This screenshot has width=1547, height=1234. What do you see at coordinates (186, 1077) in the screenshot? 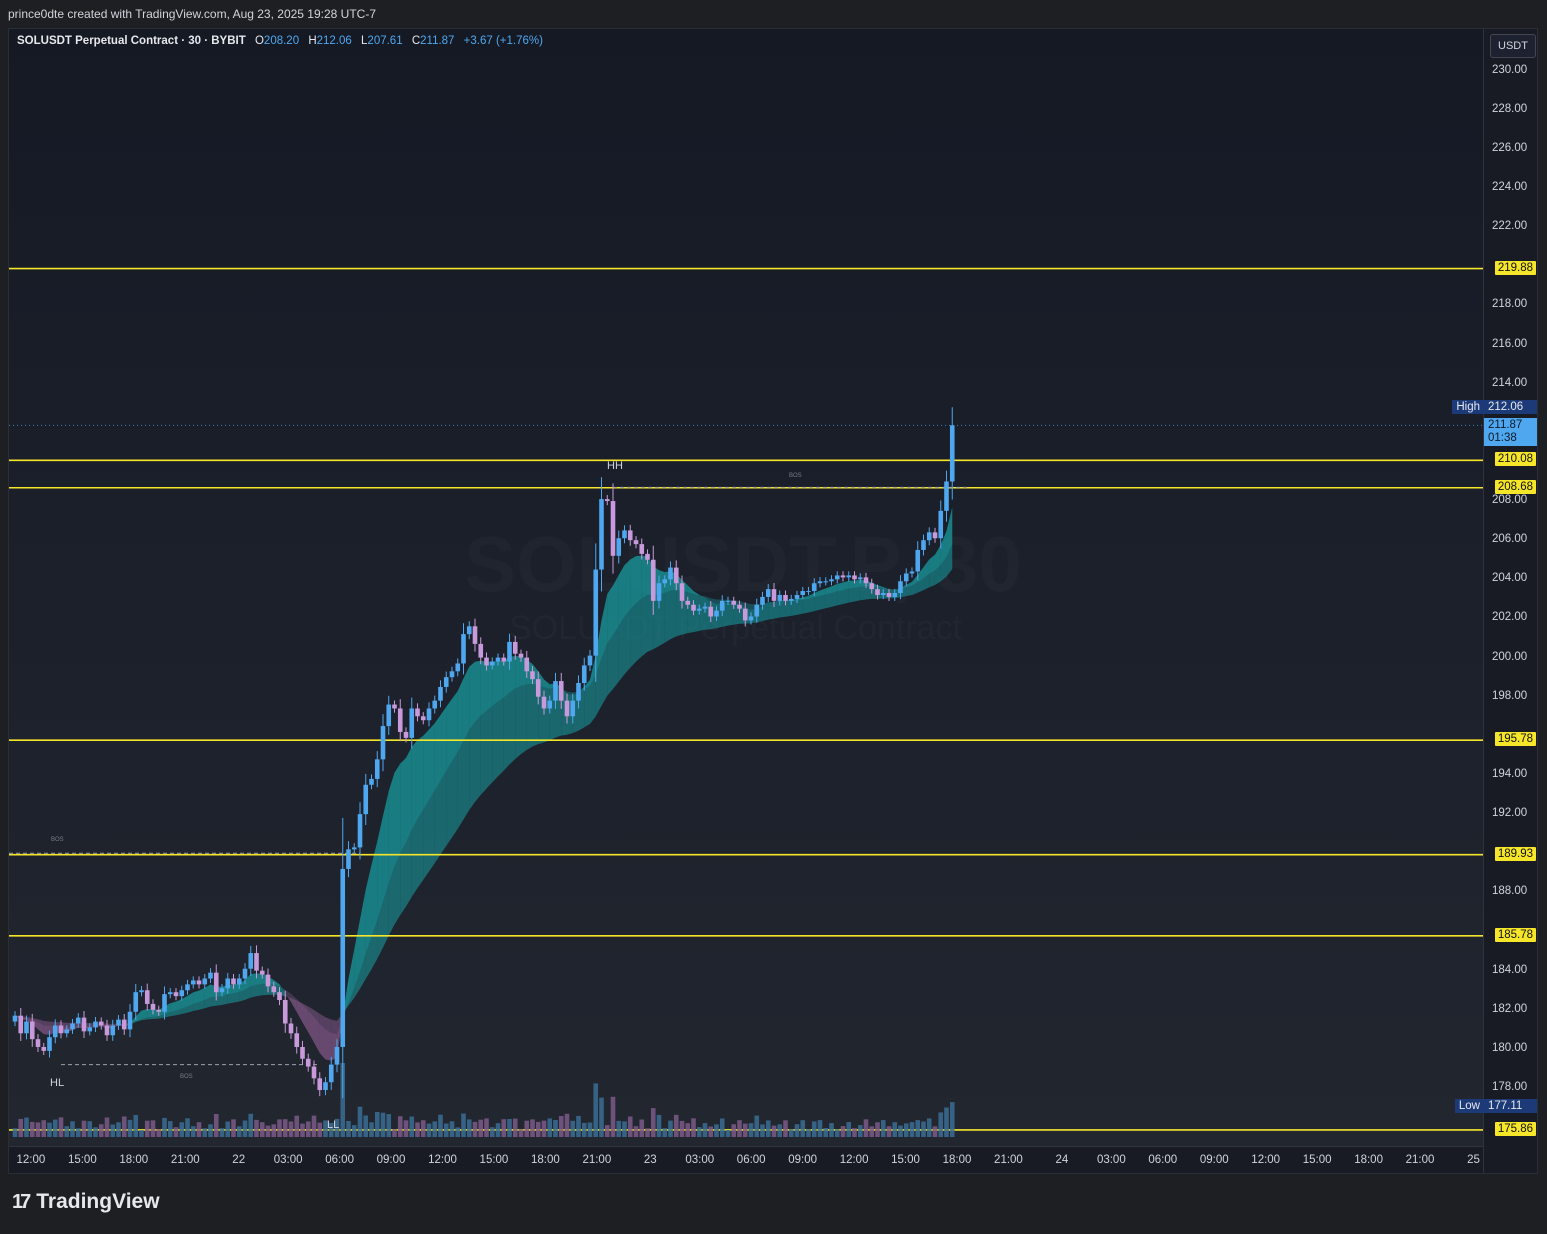
I see `bos-label-bottom: BOS` at bounding box center [186, 1077].